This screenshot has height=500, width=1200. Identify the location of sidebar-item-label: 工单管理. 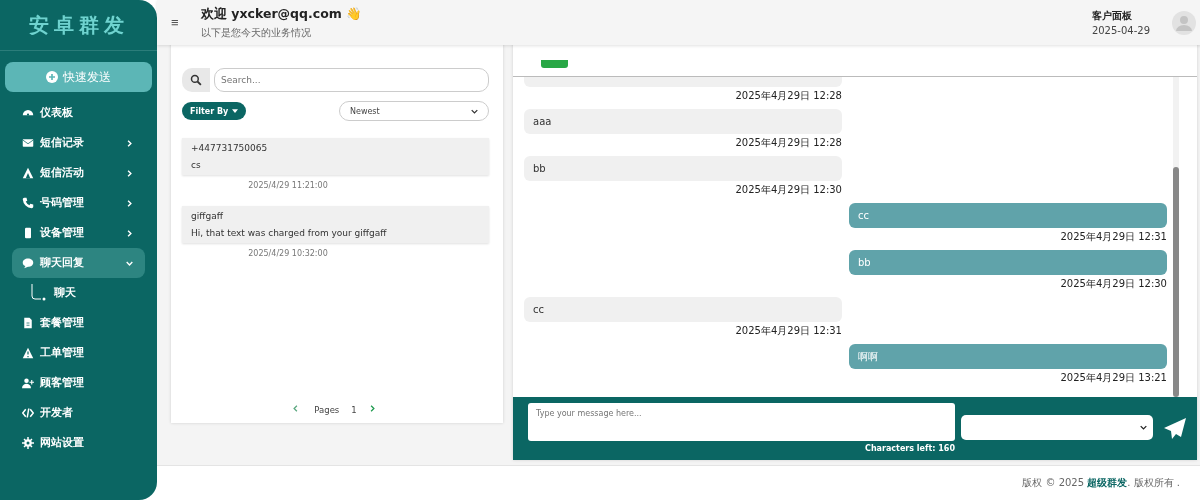
(62, 353).